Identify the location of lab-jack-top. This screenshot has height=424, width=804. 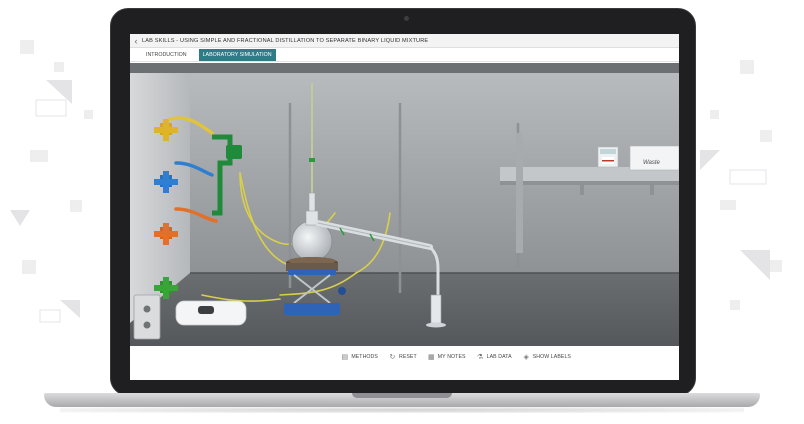
(312, 272).